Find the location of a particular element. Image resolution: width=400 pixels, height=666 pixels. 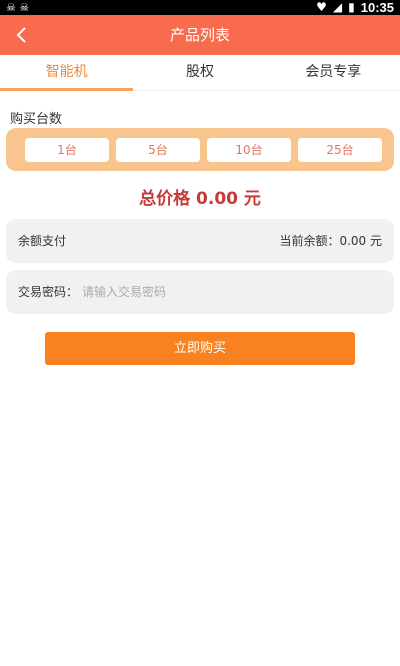

quantity-selector: 1台 5台 10台 25台 is located at coordinates (200, 149).